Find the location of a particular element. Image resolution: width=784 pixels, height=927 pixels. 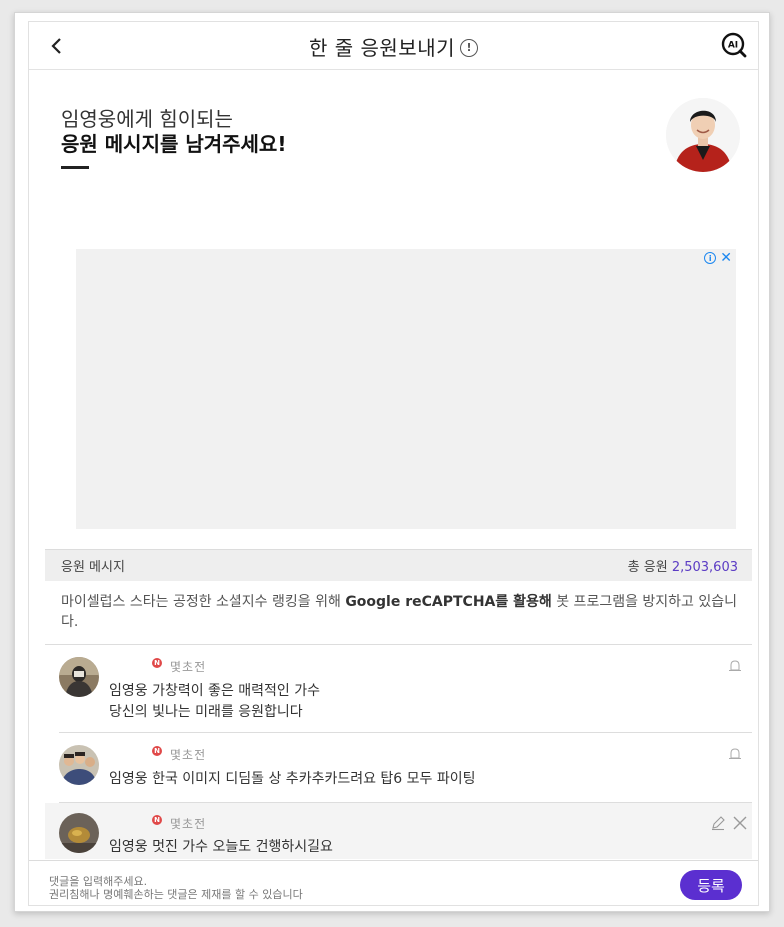

hero-title: 응원 메시지를 남겨주세요! is located at coordinates (174, 144).